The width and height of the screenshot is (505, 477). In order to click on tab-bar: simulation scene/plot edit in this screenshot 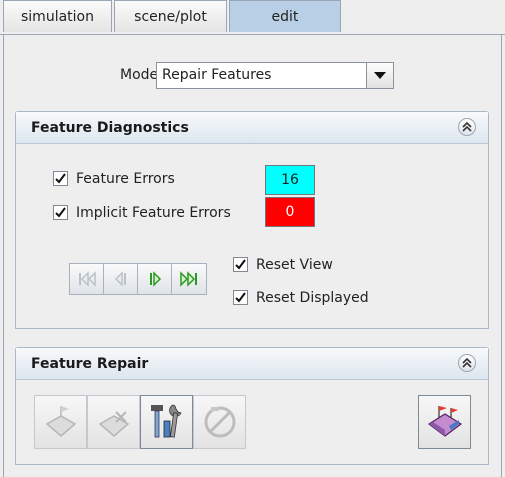, I will do `click(252, 17)`.